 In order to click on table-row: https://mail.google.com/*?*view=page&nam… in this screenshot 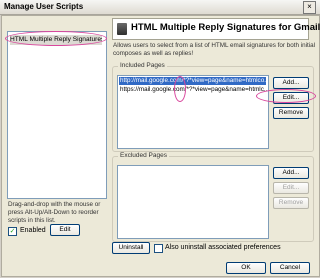, I will do `click(193, 90)`.